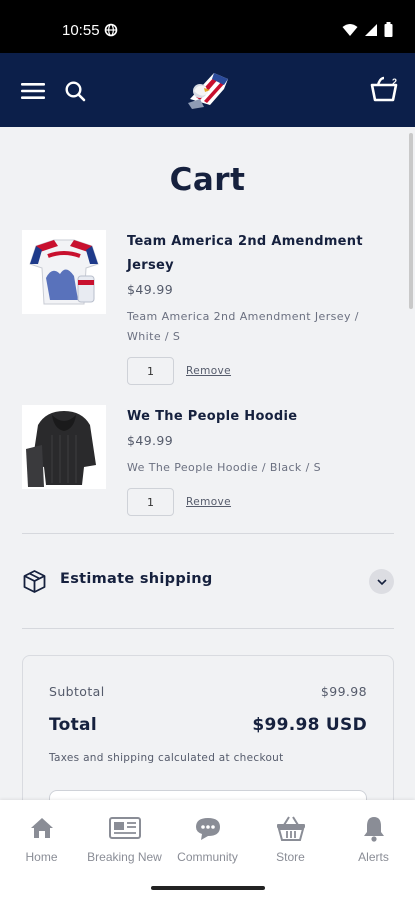 The height and width of the screenshot is (900, 415). Describe the element at coordinates (388, 29) in the screenshot. I see `battery-icon` at that location.